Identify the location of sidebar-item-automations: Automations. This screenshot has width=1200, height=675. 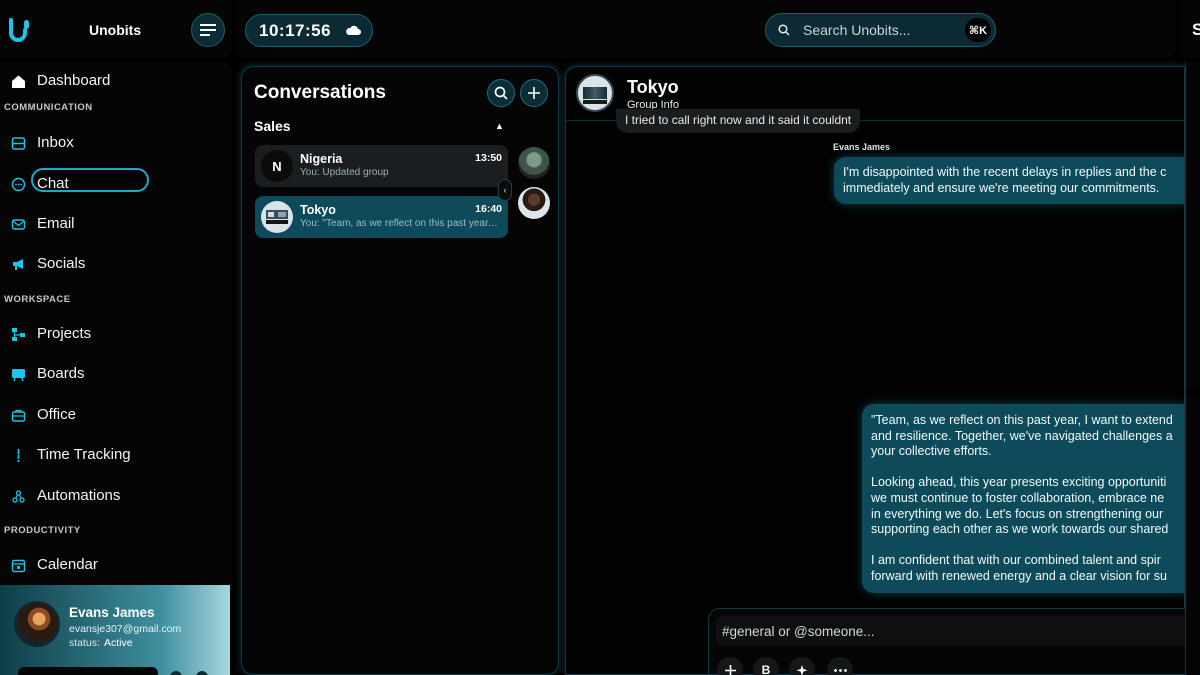
(116, 495).